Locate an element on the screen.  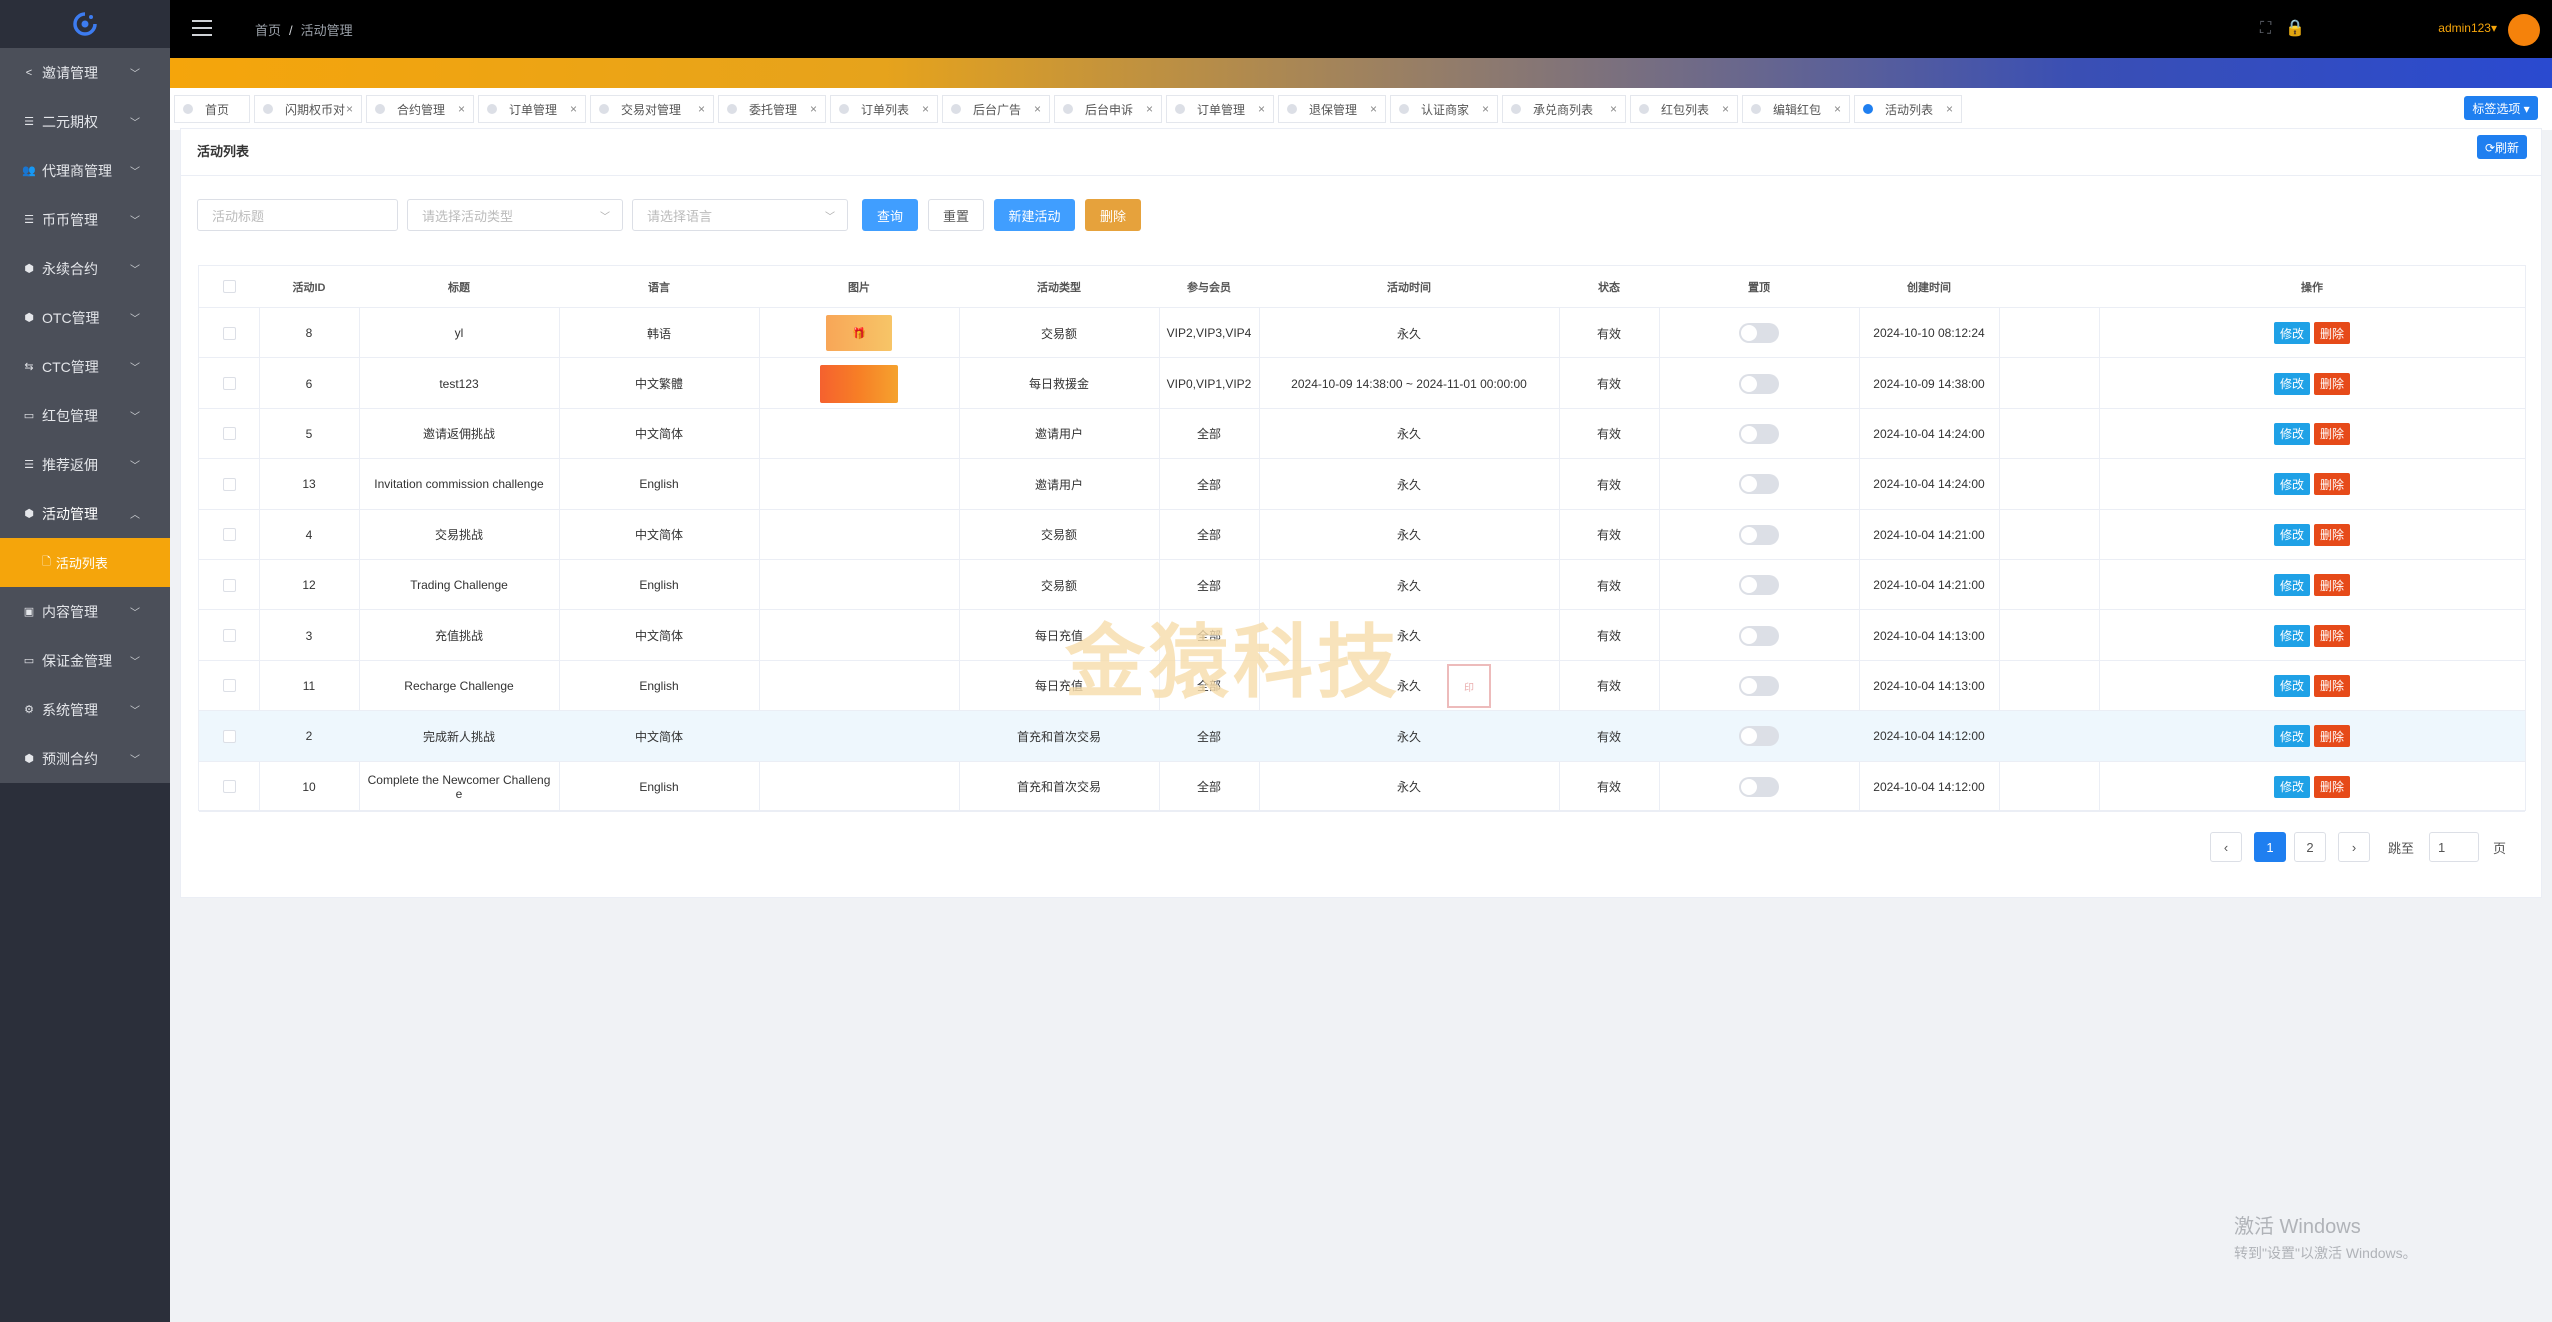
tab-item: 合约管理 × is located at coordinates (420, 109).